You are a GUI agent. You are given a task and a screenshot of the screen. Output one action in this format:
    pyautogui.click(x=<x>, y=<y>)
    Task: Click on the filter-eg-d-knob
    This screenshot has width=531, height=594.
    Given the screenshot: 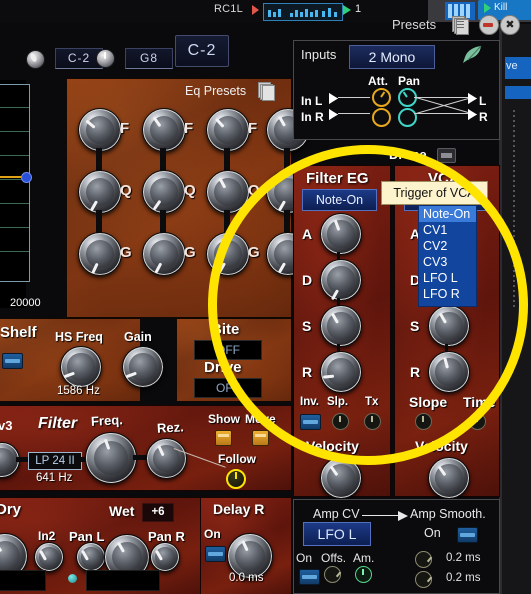 What is the action you would take?
    pyautogui.click(x=341, y=280)
    